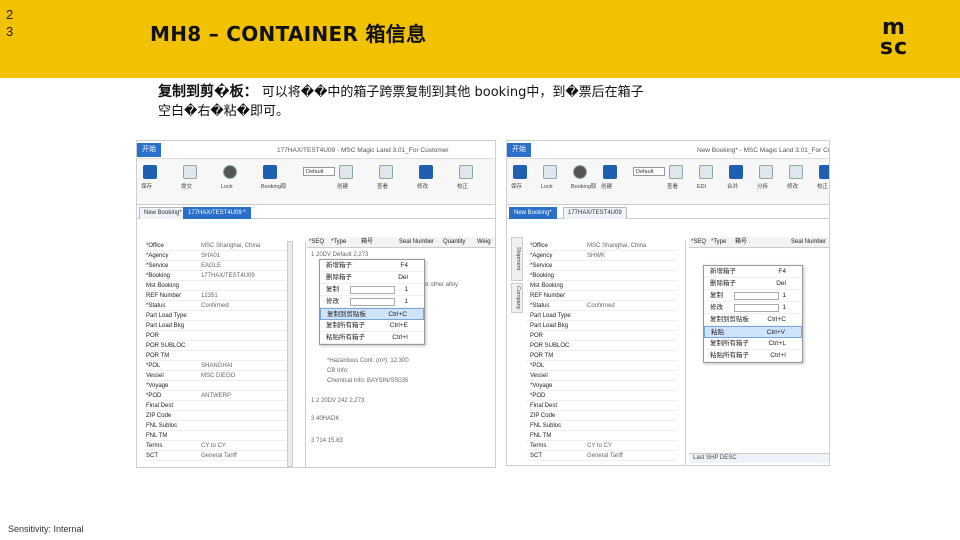  Describe the element at coordinates (753, 344) in the screenshot. I see `context-menu-item: 复制所有箱子 Ctrl+L` at that location.